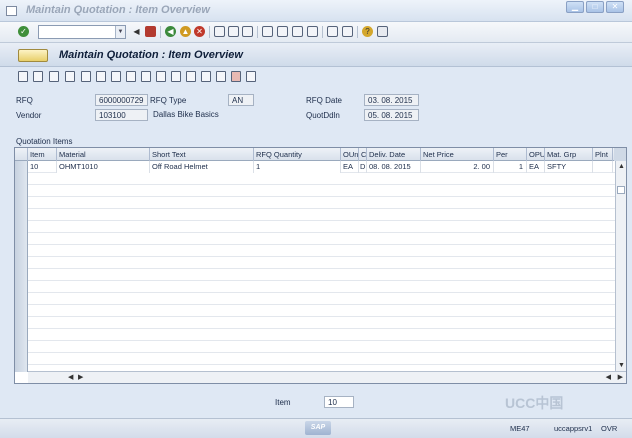  Describe the element at coordinates (23, 31) in the screenshot. I see `enter-icon: ✓` at that location.